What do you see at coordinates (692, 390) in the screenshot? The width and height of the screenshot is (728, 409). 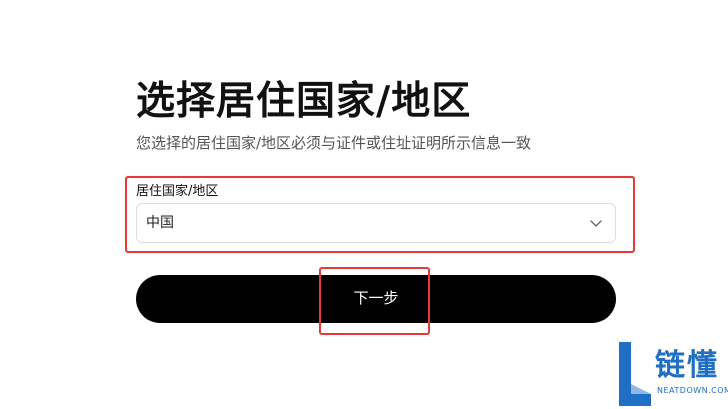 I see `watermark-subtext: NEATDOWN.COM` at bounding box center [692, 390].